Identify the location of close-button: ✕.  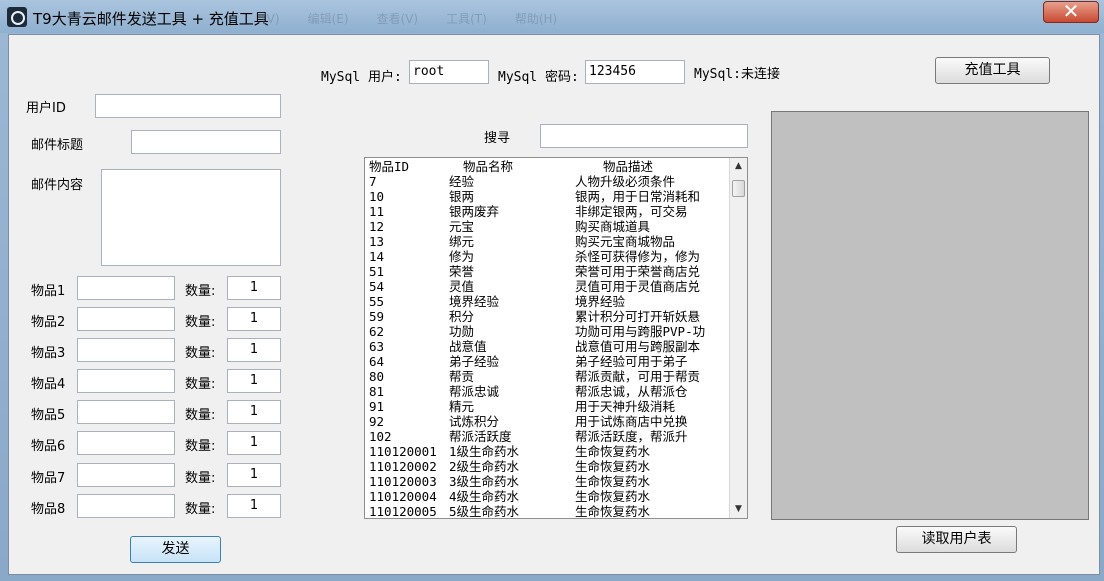
(1071, 12).